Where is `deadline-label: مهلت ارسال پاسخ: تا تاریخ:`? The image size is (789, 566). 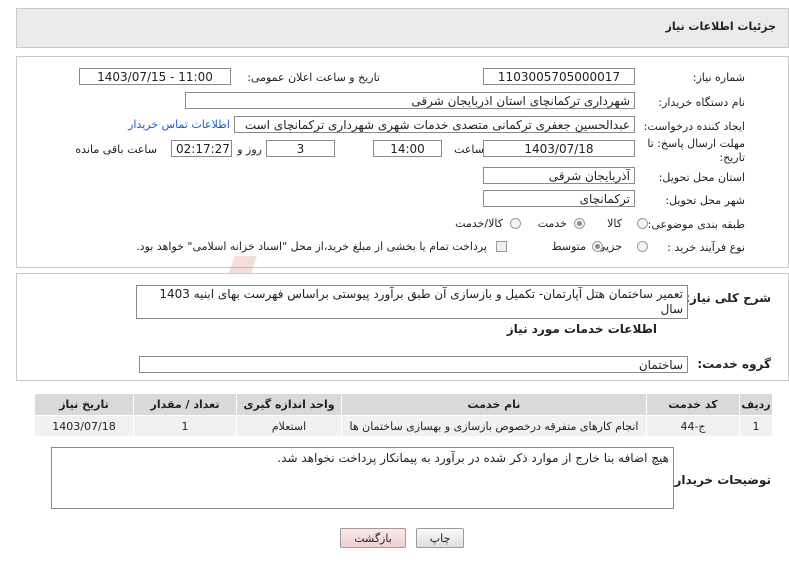 deadline-label: مهلت ارسال پاسخ: تا تاریخ: is located at coordinates (696, 151).